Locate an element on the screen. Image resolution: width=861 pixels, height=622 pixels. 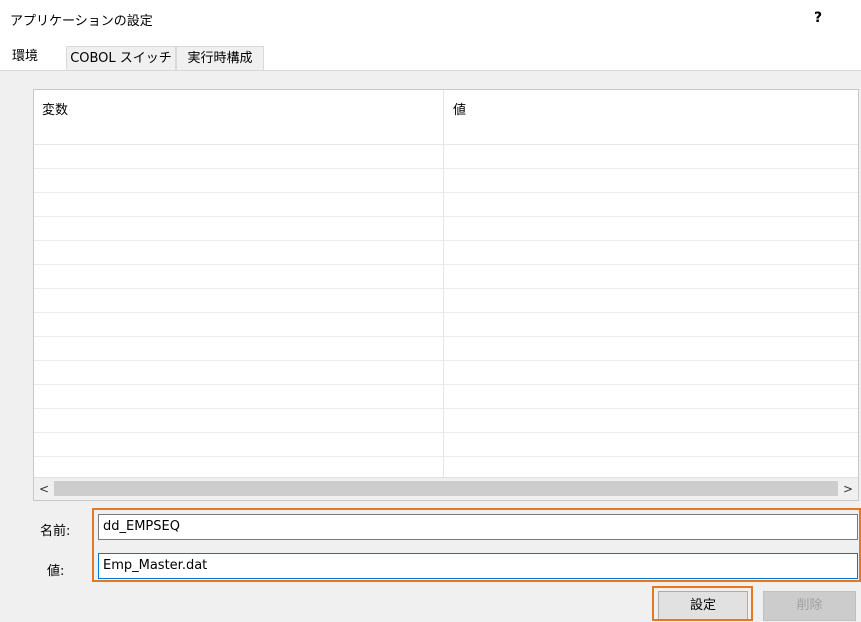
column-header-value: 値 is located at coordinates (459, 108).